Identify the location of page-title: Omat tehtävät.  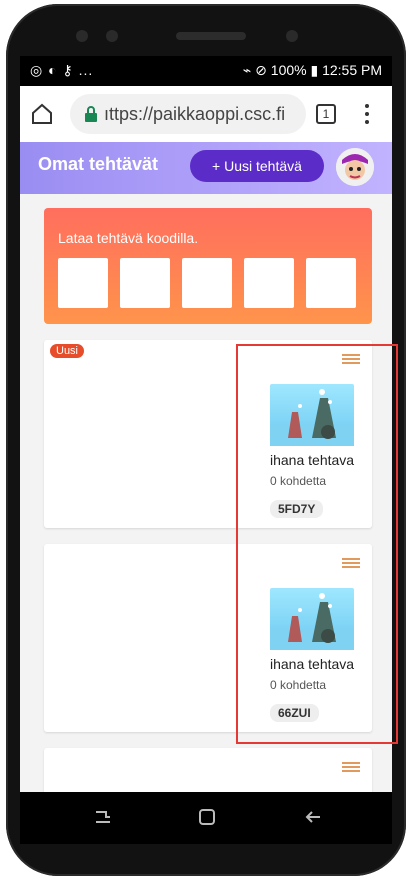
(98, 164).